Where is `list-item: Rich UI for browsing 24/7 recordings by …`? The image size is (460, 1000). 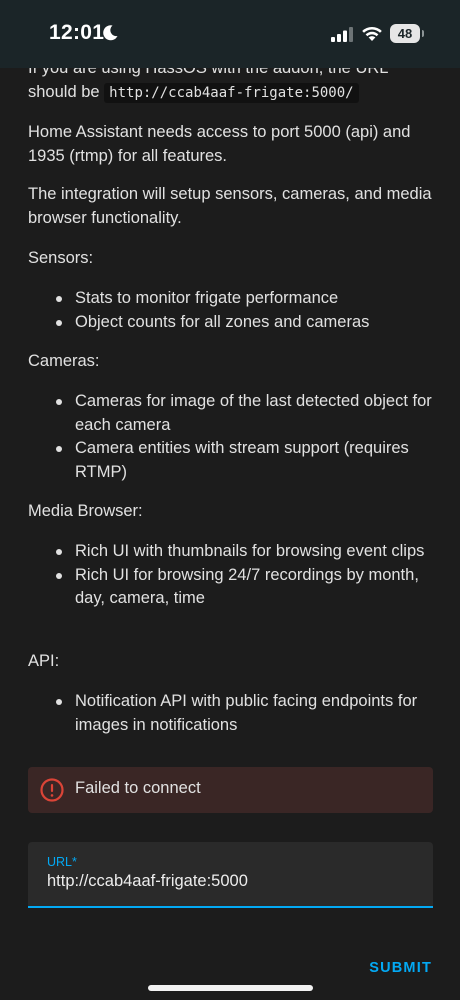 list-item: Rich UI for browsing 24/7 recordings by … is located at coordinates (233, 587).